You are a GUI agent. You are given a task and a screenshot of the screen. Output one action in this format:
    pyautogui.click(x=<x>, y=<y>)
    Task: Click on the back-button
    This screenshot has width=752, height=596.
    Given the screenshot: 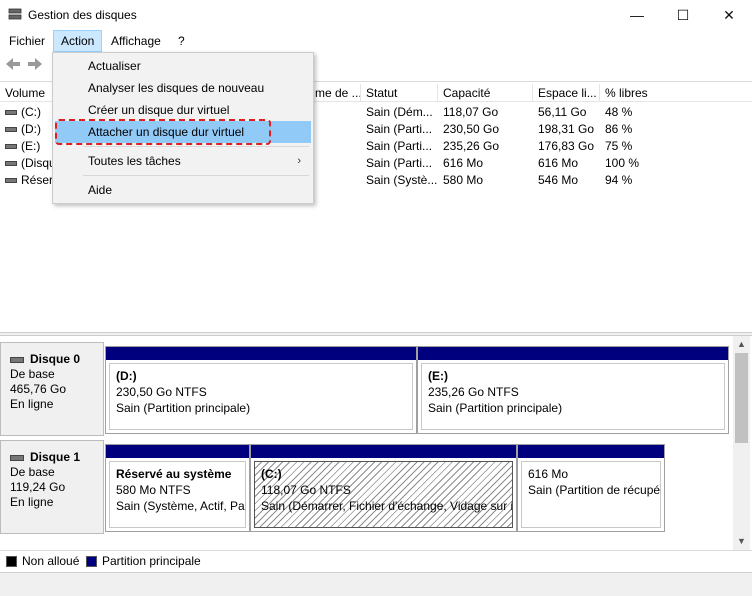 What is the action you would take?
    pyautogui.click(x=13, y=66)
    